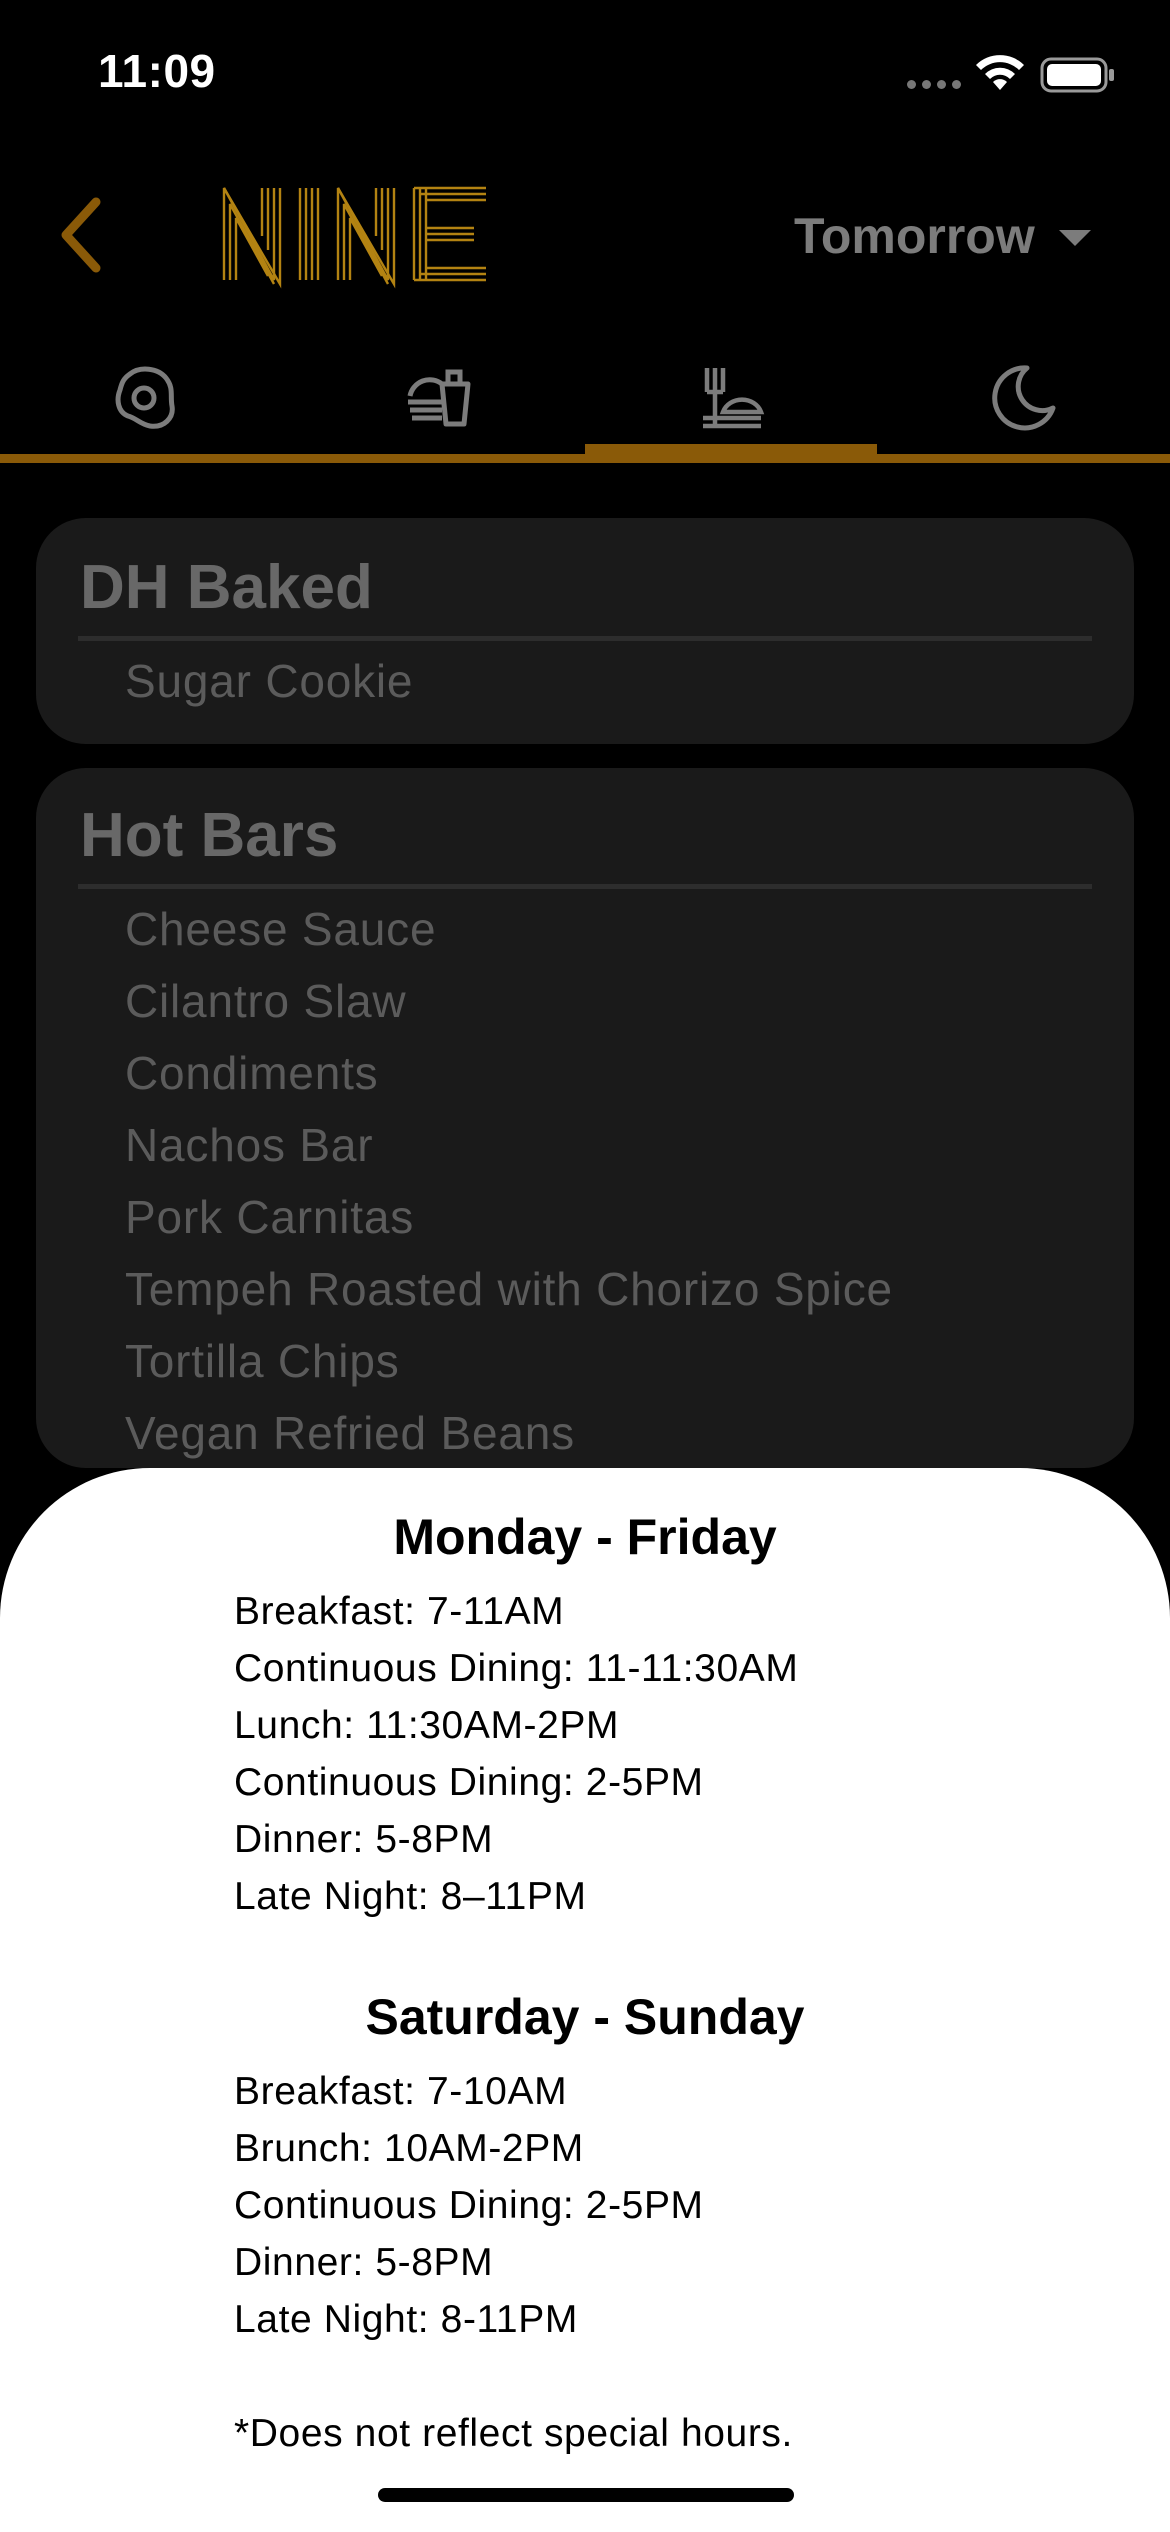  What do you see at coordinates (427, 1725) in the screenshot?
I see `hours-line: Lunch: 11:30AM-2PM` at bounding box center [427, 1725].